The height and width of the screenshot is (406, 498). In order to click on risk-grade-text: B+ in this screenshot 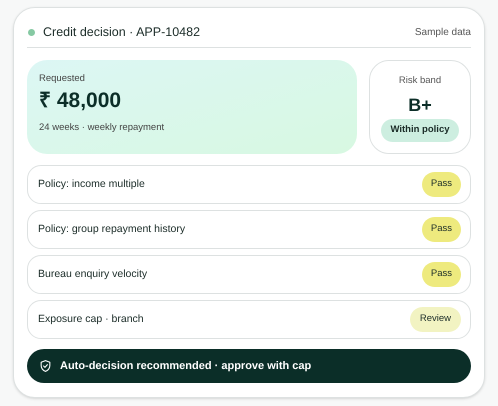, I will do `click(420, 105)`.